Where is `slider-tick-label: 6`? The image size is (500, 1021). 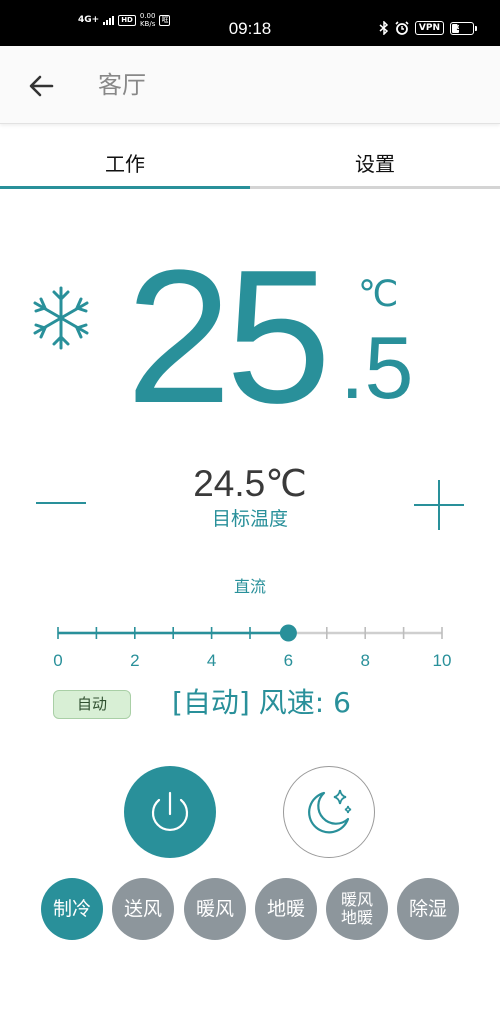
slider-tick-label: 6 is located at coordinates (288, 660).